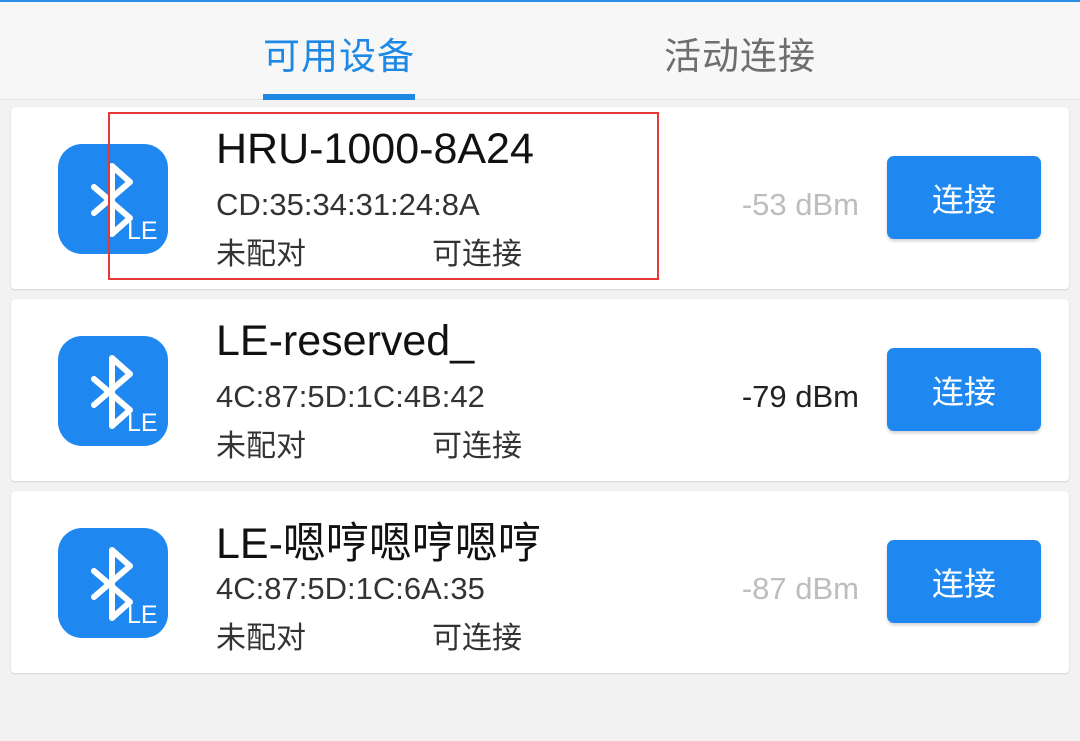  I want to click on active-tab-indicator, so click(339, 97).